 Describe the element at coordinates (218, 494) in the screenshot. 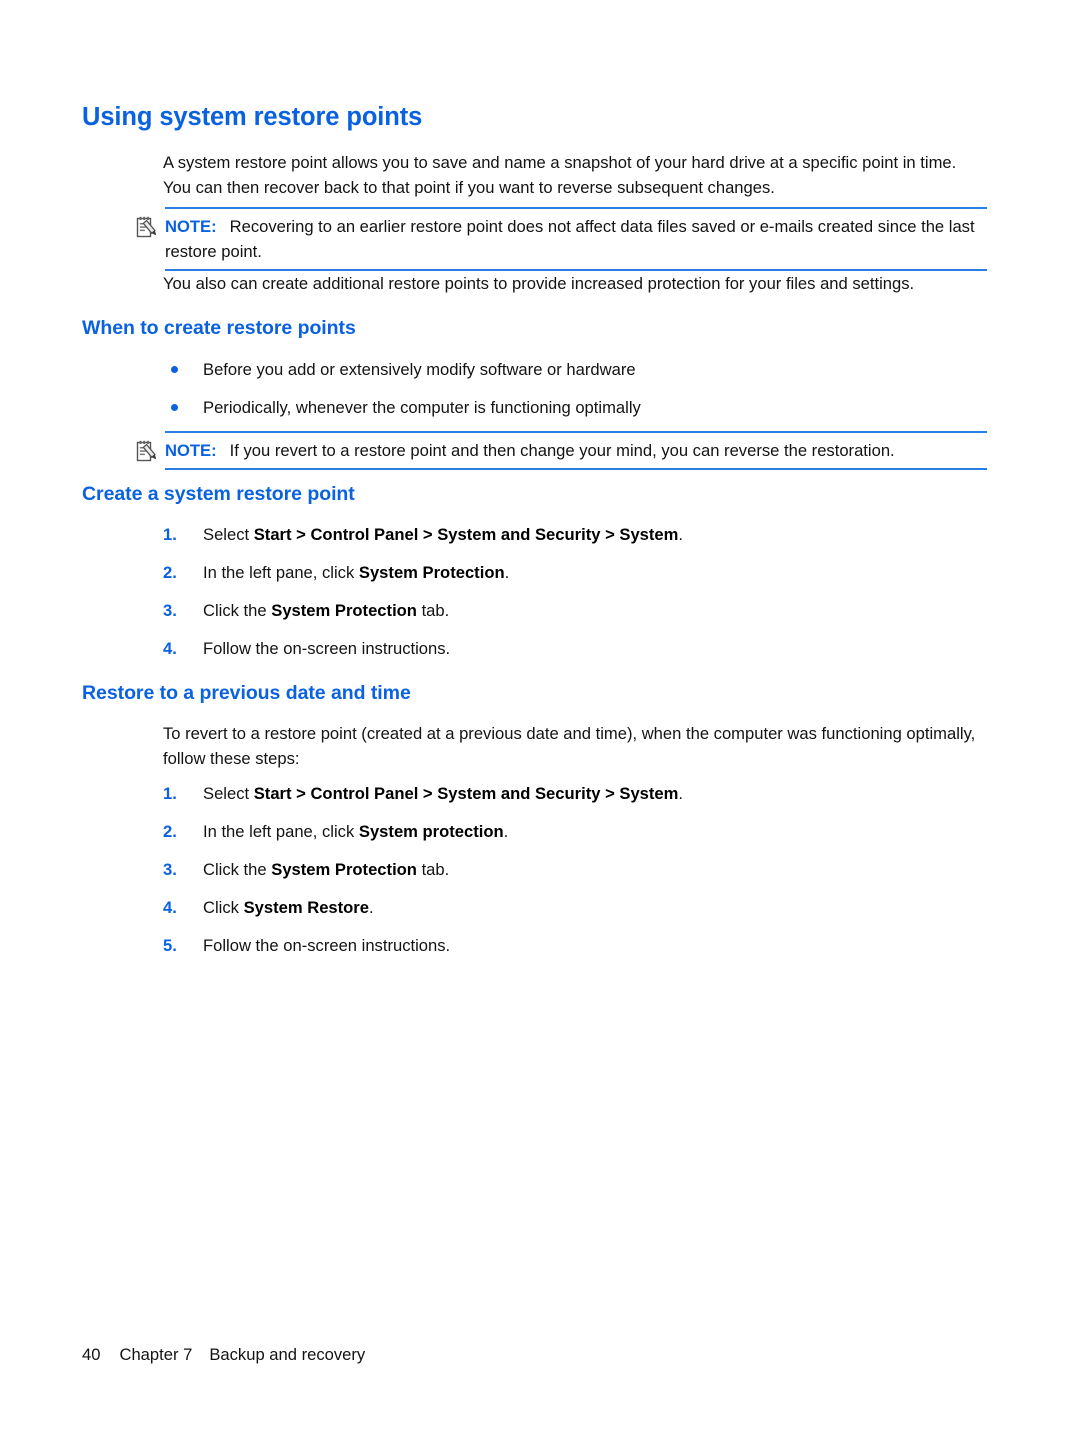

I see `section-heading-create-restore-point: Create a system restore point` at that location.